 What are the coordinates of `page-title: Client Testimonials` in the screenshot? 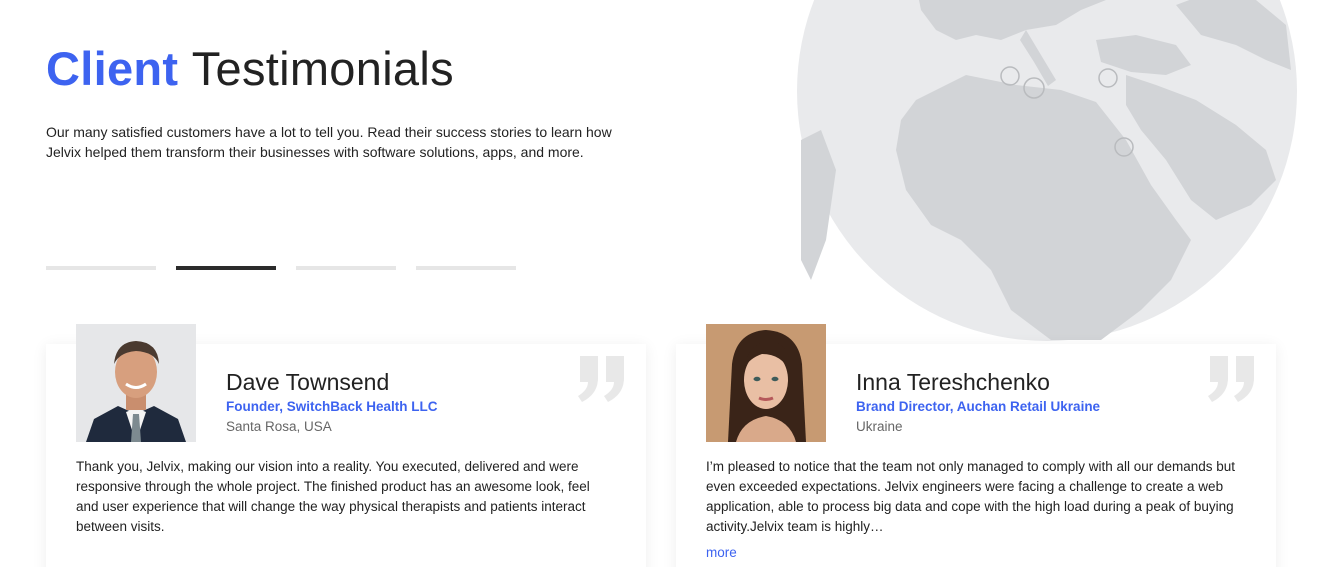 It's located at (250, 69).